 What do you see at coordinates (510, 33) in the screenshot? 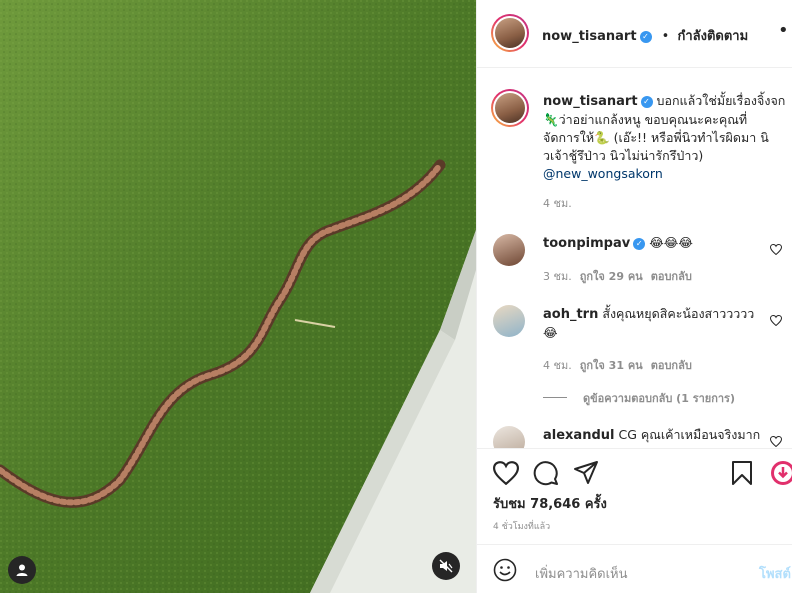
I see `author-avatar` at bounding box center [510, 33].